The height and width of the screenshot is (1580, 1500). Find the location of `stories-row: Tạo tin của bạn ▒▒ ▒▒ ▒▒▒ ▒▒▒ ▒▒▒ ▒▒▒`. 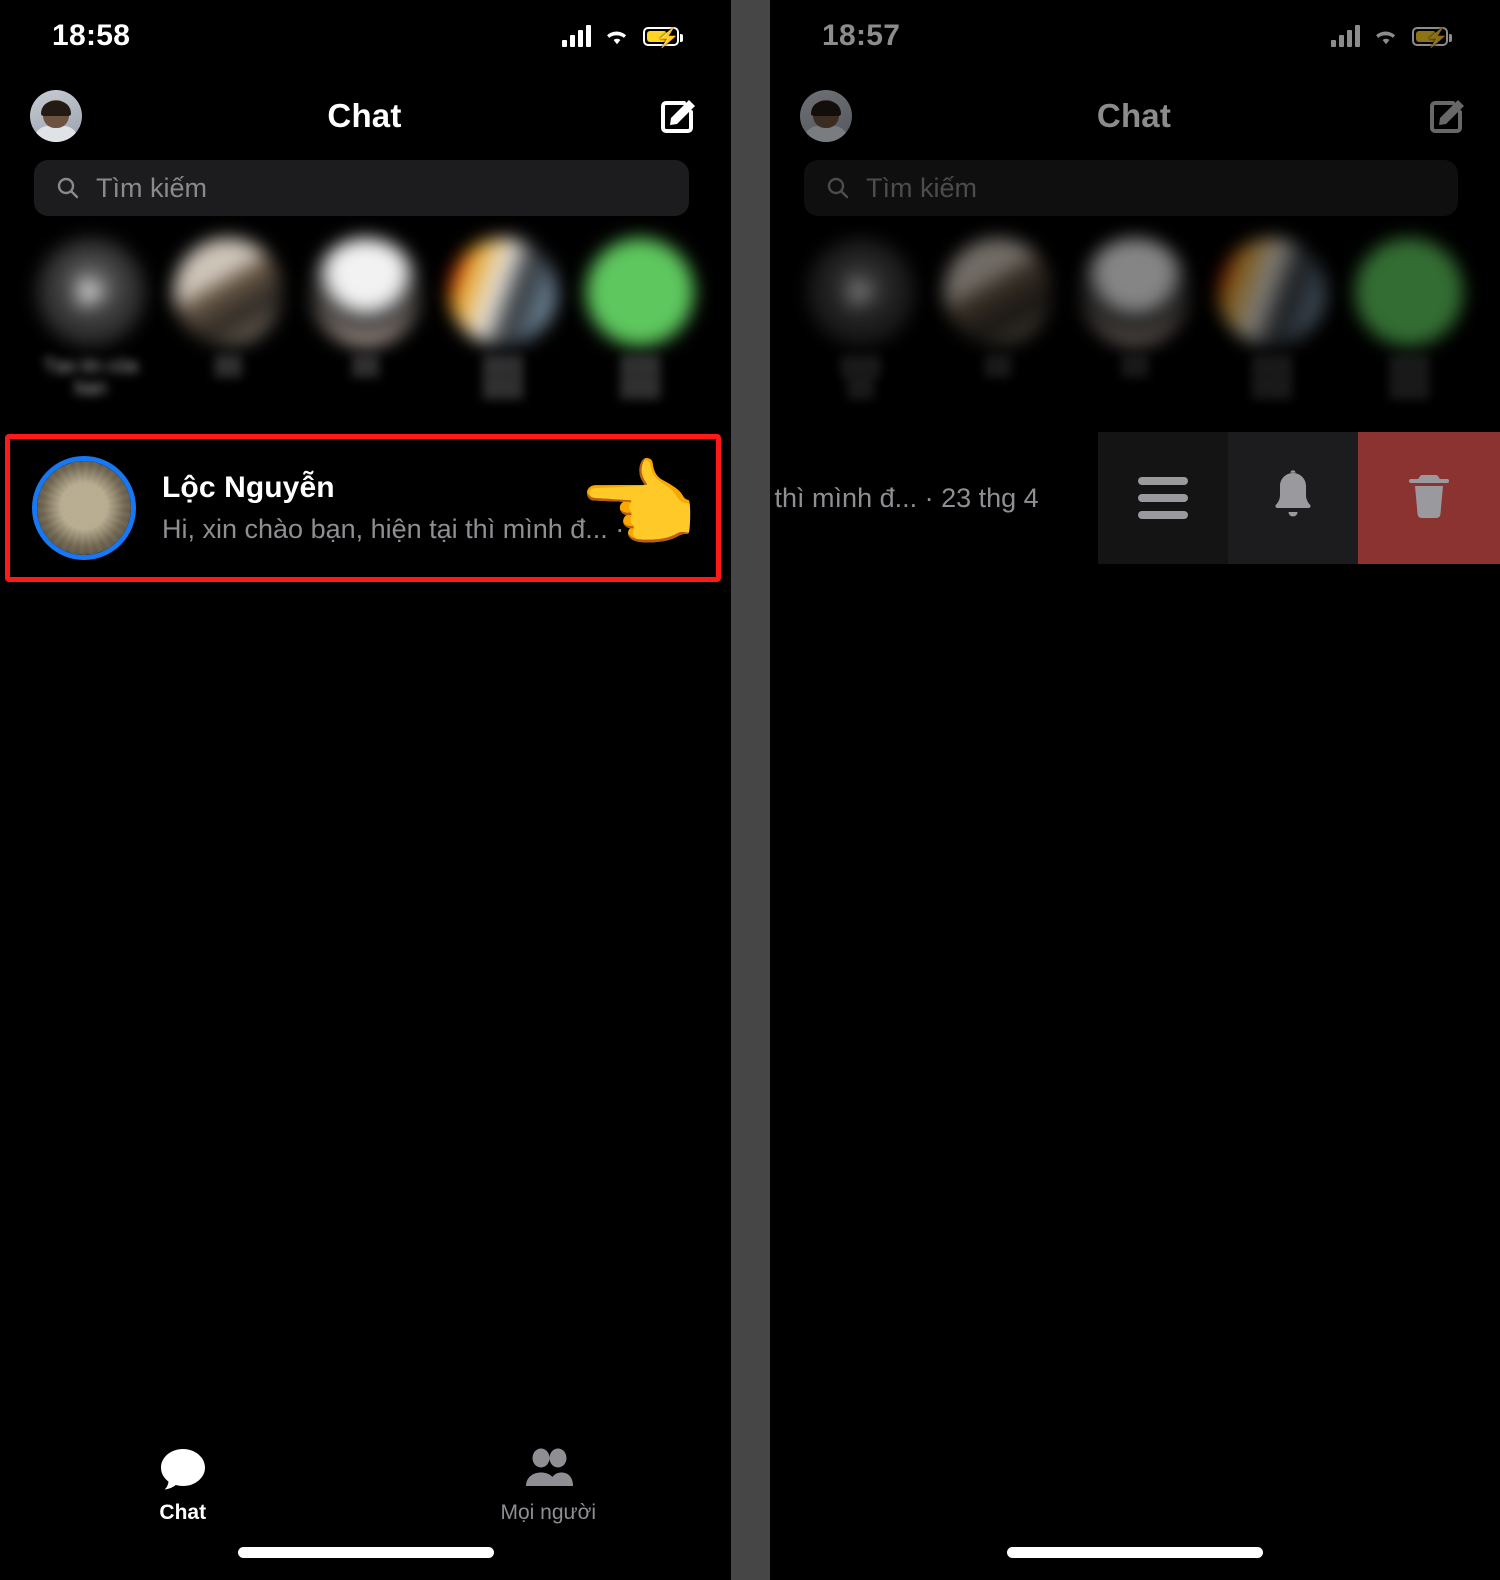

stories-row: Tạo tin của bạn ▒▒ ▒▒ ▒▒▒ ▒▒▒ ▒▒▒ ▒▒▒ is located at coordinates (365, 328).